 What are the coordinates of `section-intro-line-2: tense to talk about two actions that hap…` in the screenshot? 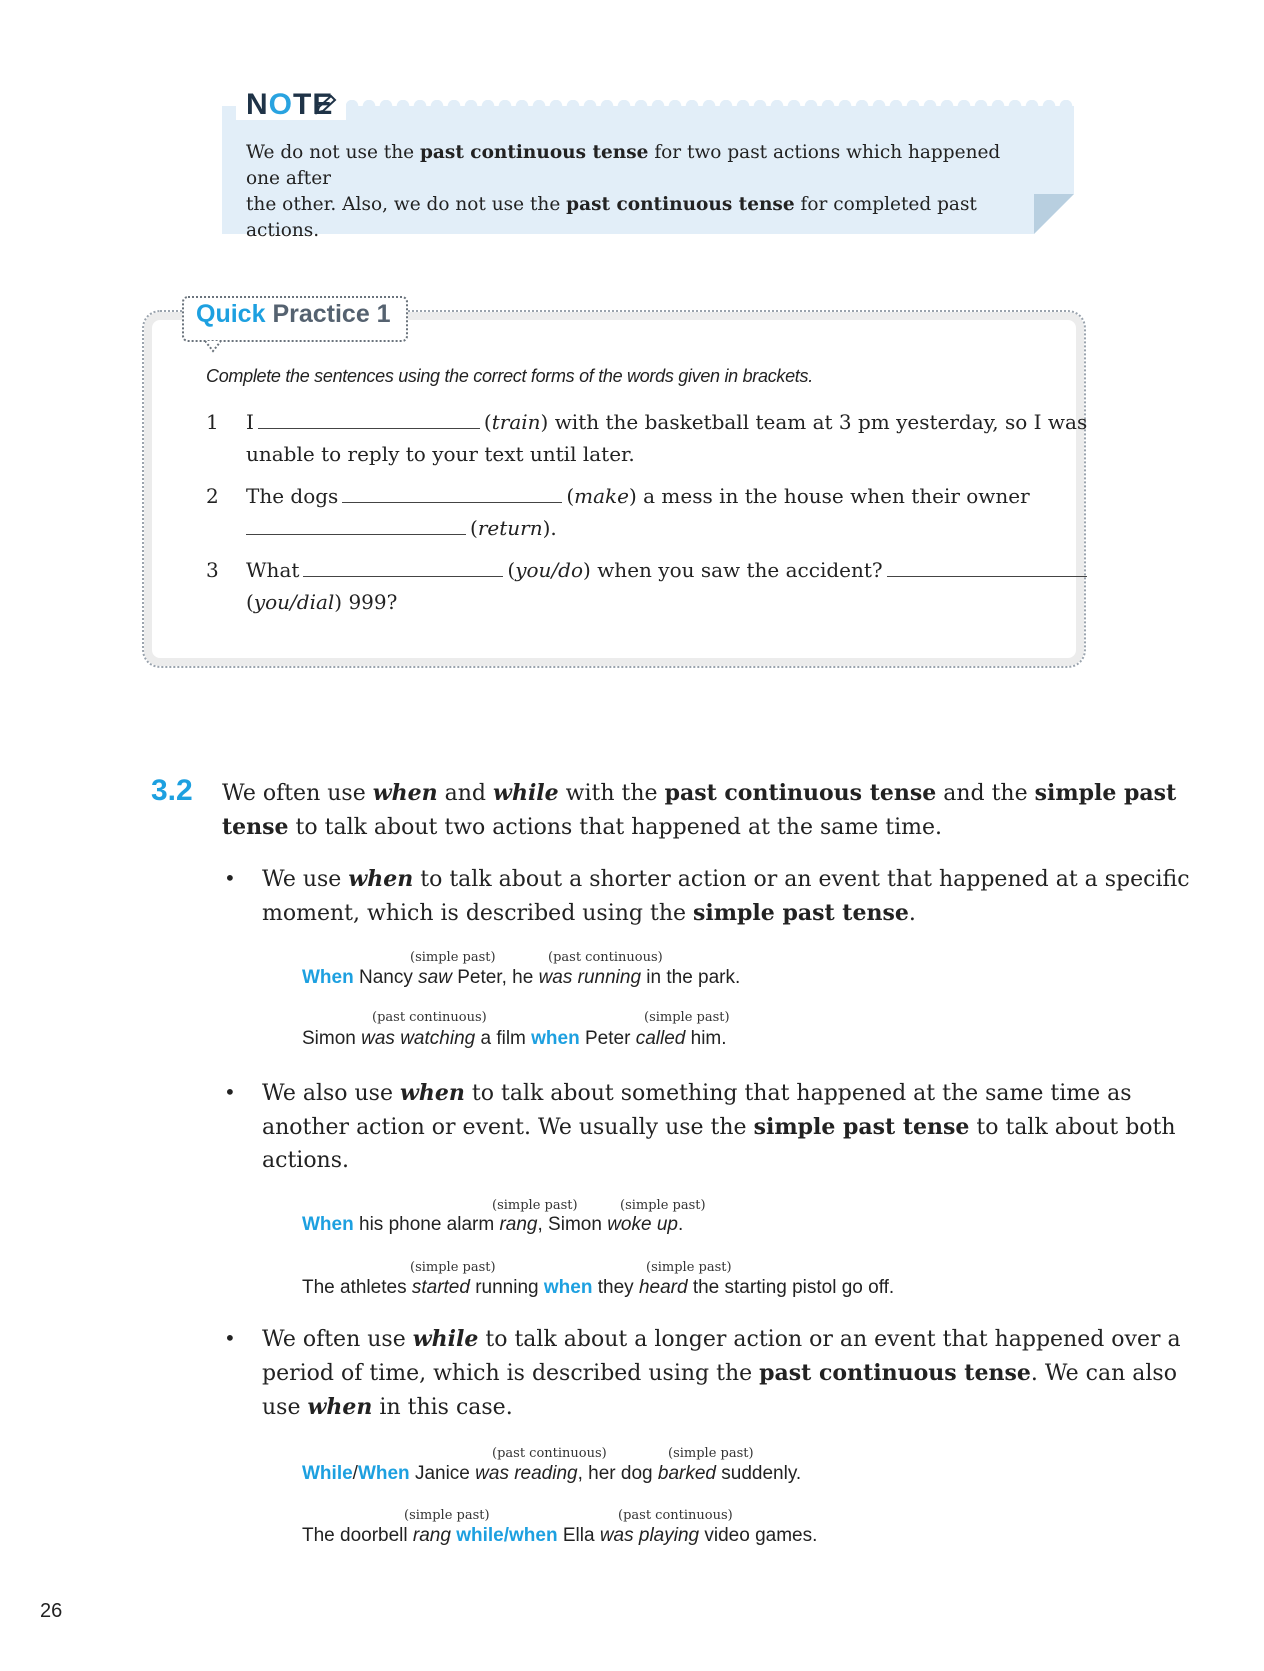 It's located at (582, 827).